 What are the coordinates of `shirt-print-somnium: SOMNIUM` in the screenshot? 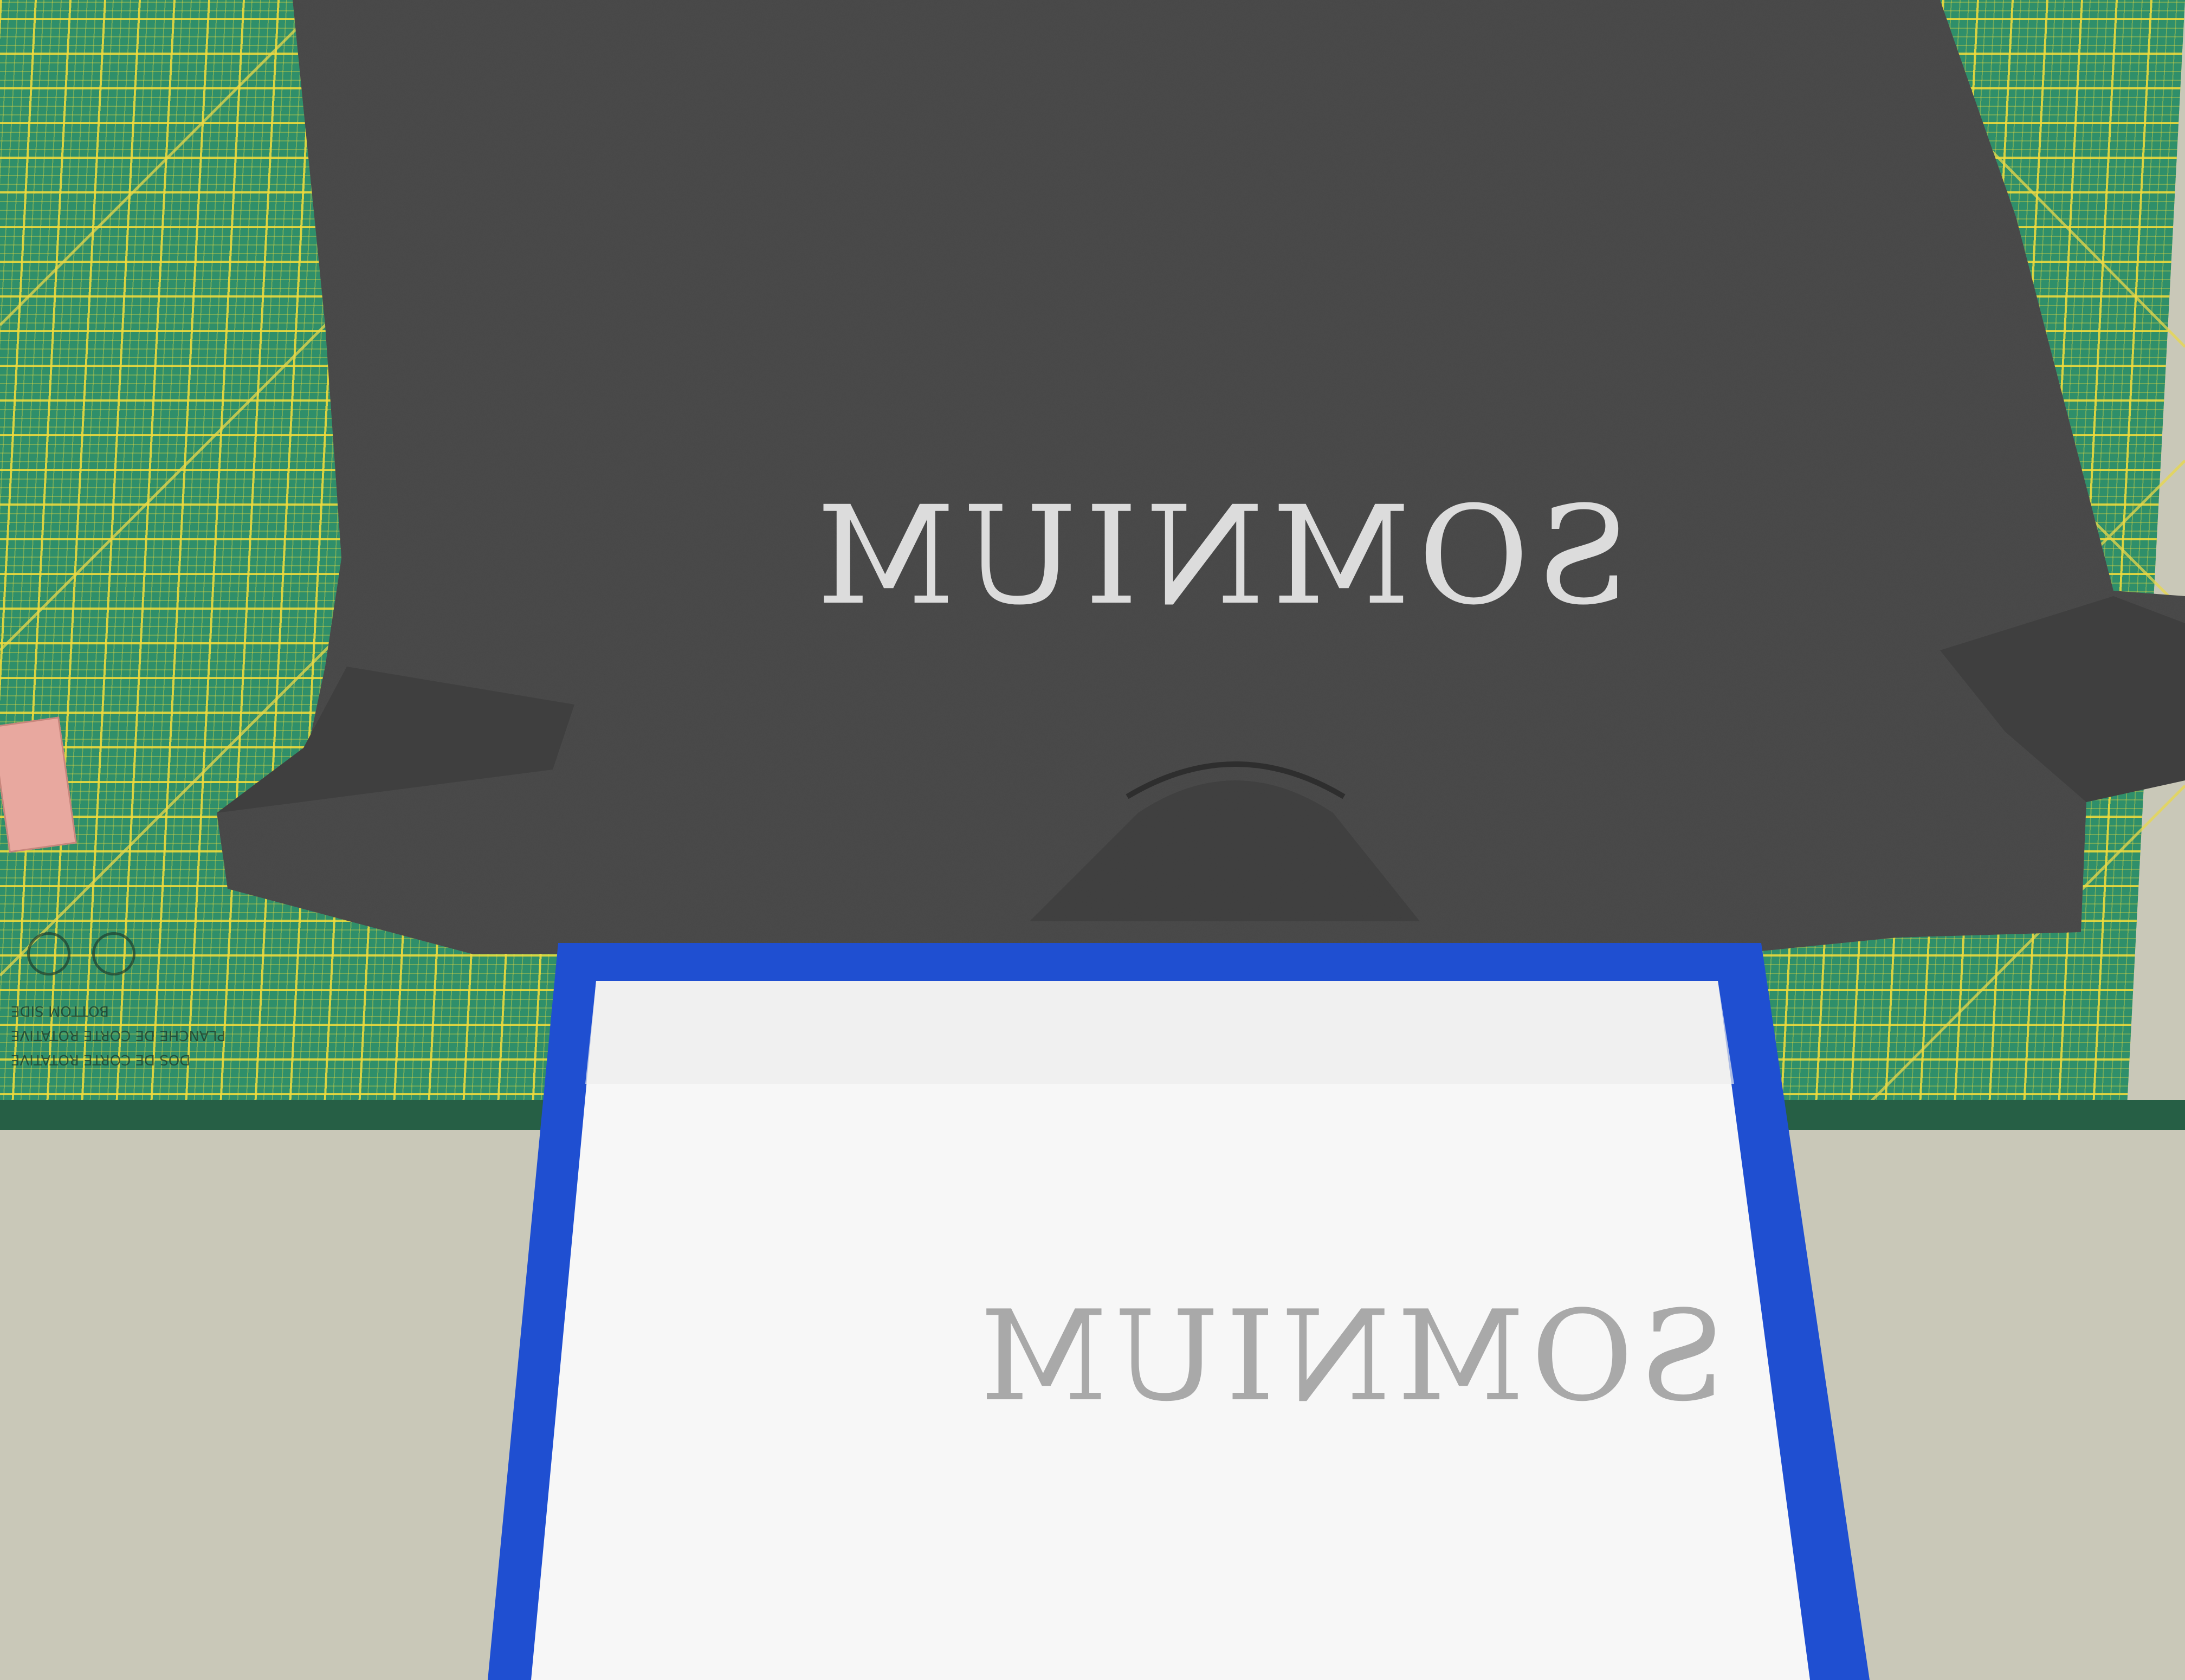 It's located at (1219, 556).